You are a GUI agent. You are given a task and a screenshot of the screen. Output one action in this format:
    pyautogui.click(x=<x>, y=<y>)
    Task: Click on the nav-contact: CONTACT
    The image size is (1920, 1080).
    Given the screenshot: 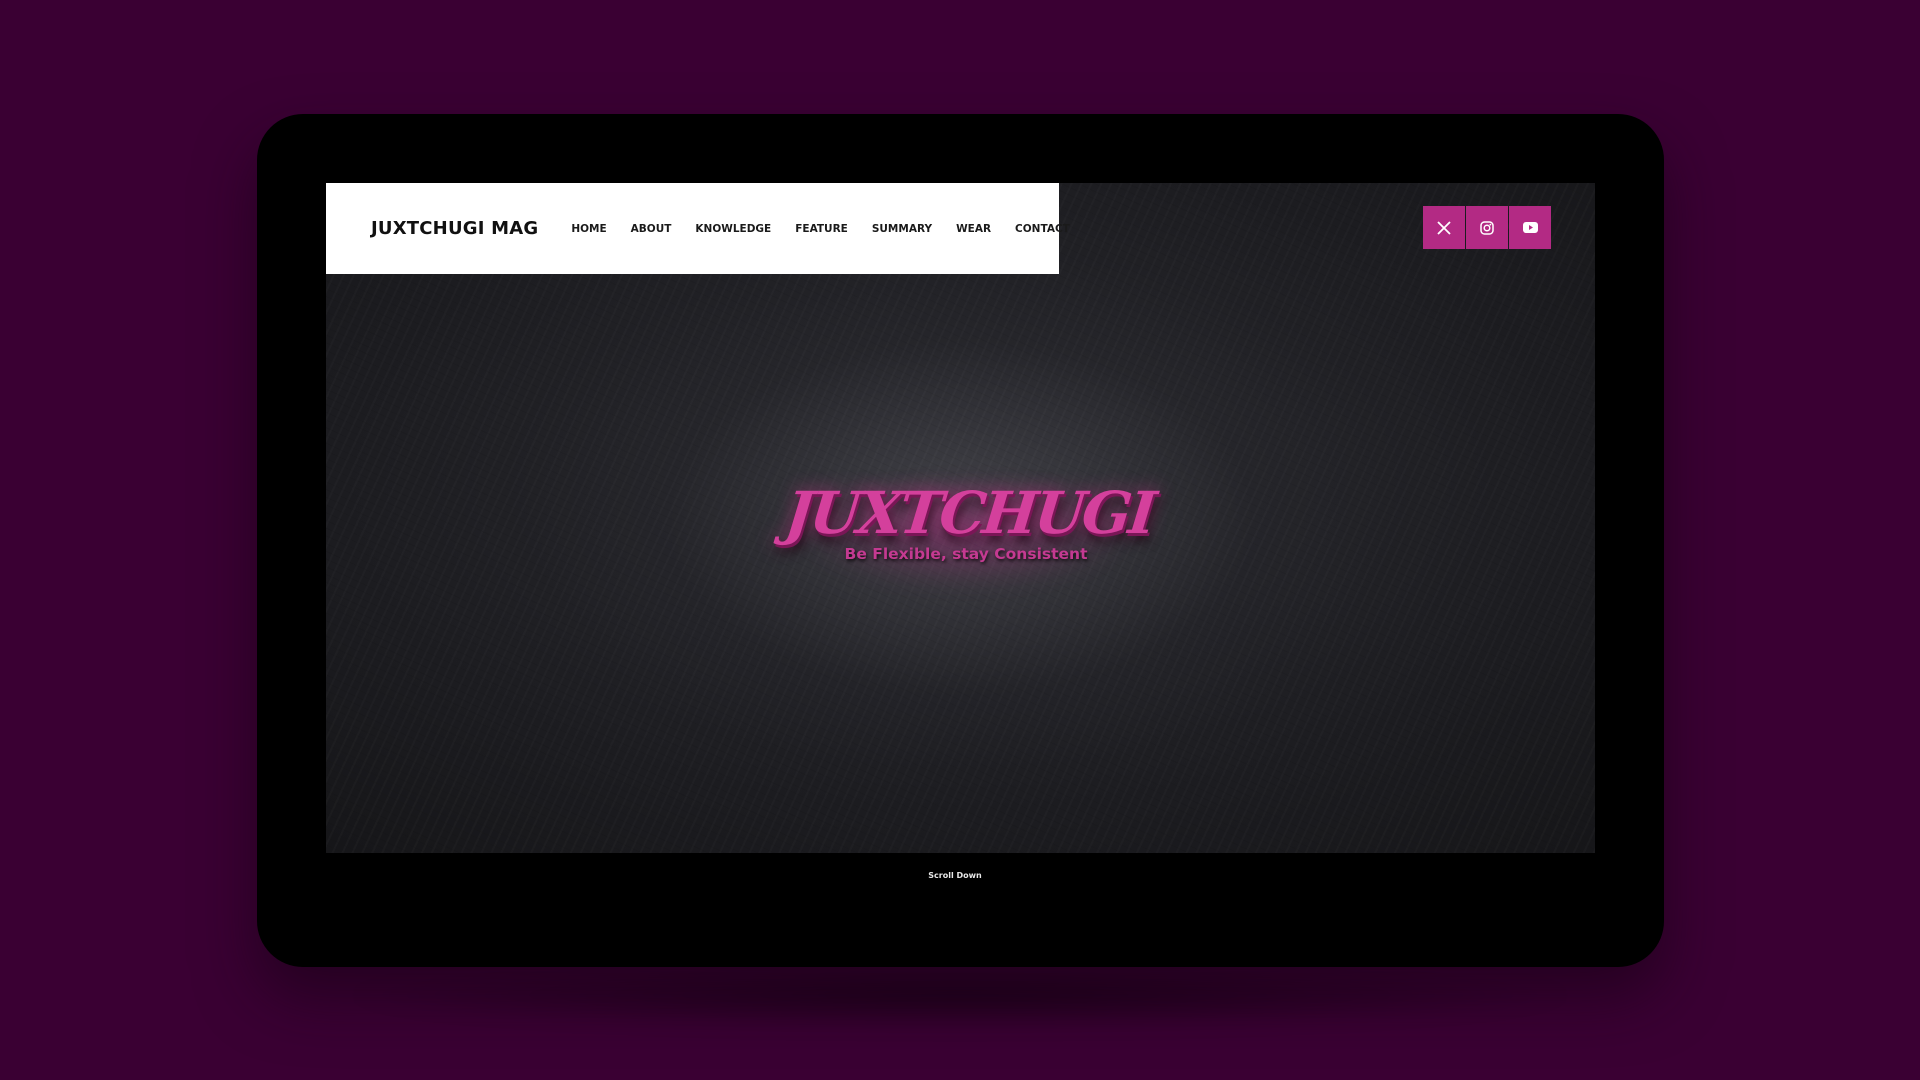 What is the action you would take?
    pyautogui.click(x=1042, y=229)
    